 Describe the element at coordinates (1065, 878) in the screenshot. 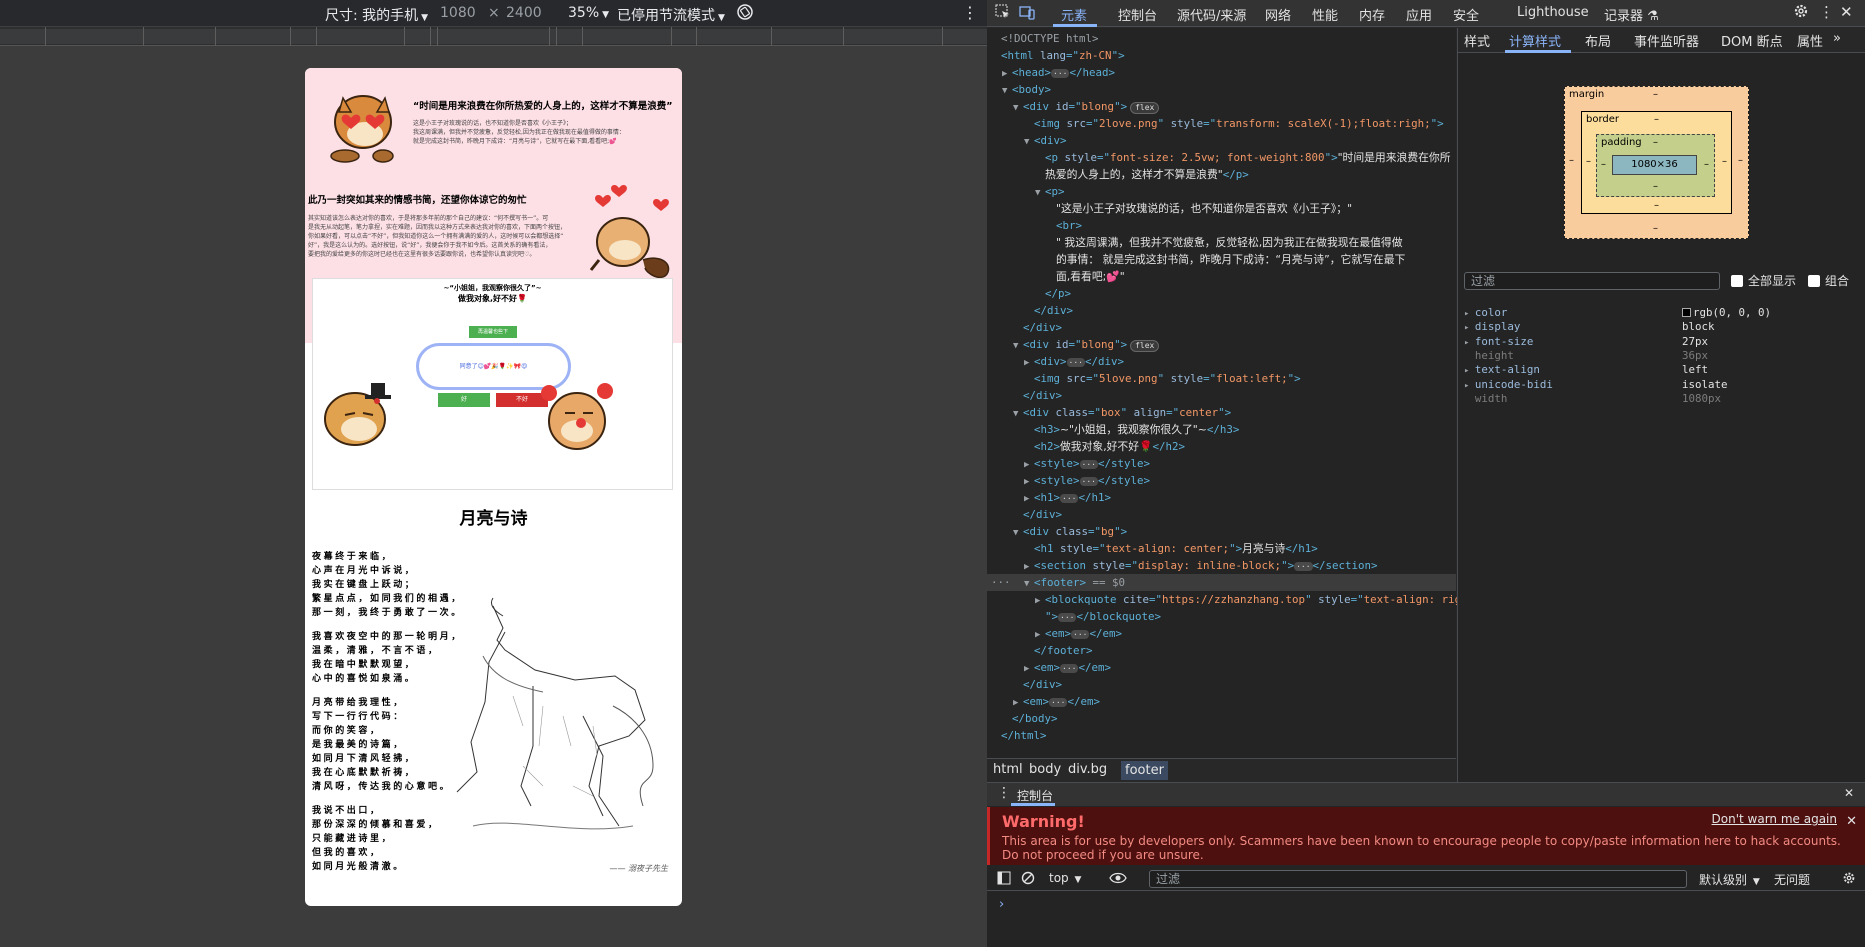

I see `context-select: top ▼` at that location.